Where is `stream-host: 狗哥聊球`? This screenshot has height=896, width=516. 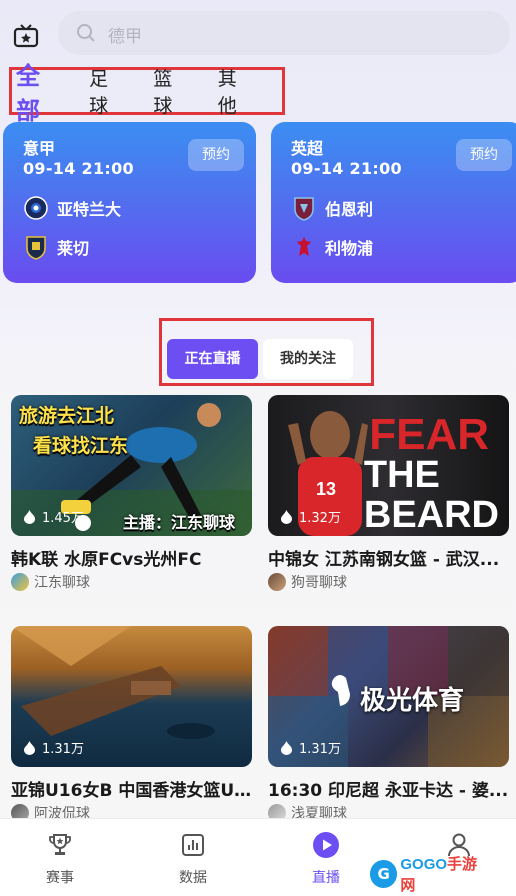
stream-host: 狗哥聊球 is located at coordinates (307, 582).